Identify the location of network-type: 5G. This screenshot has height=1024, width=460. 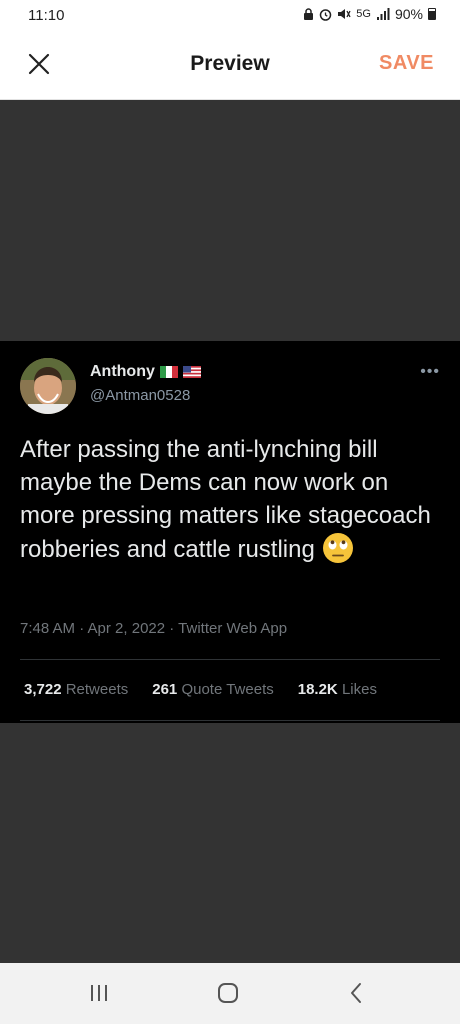
(363, 14).